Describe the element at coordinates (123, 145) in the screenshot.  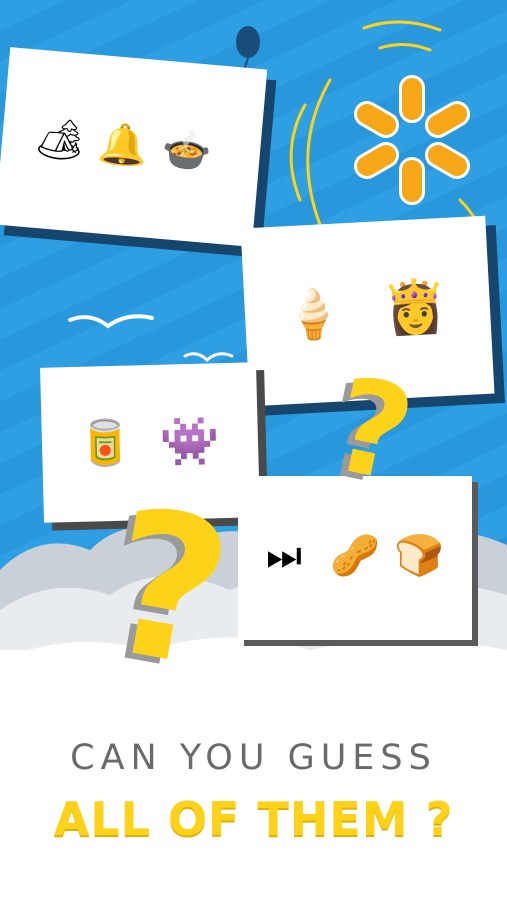
I see `bell-icon: 🔔` at that location.